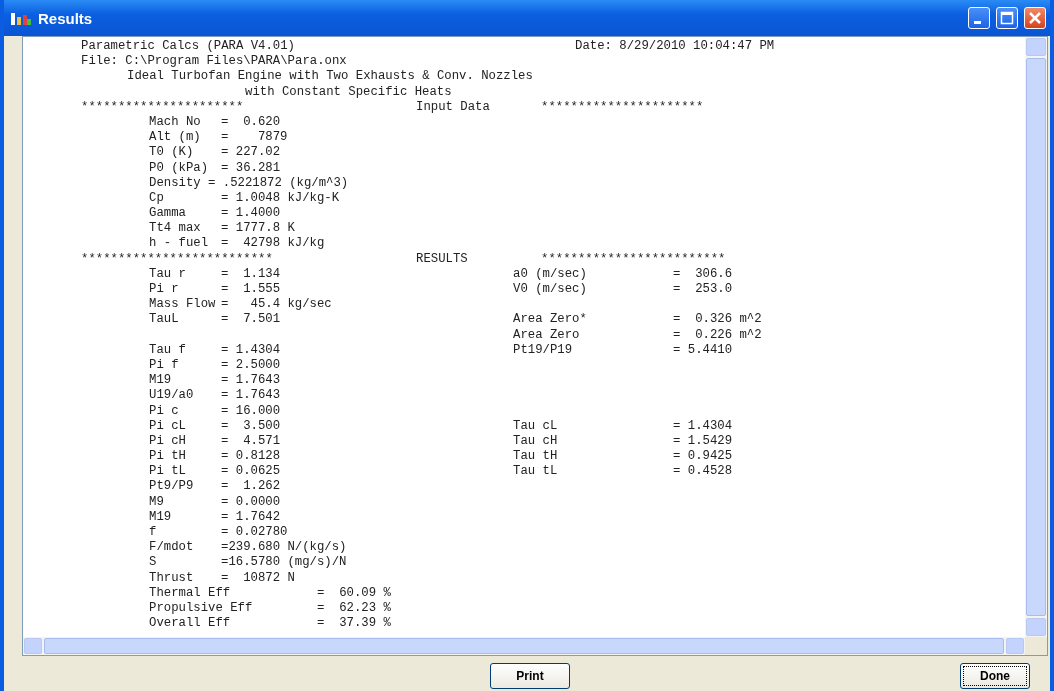 The width and height of the screenshot is (1054, 691). I want to click on report-date: Date: 8/29/2010 10:04:47 PM, so click(675, 47).